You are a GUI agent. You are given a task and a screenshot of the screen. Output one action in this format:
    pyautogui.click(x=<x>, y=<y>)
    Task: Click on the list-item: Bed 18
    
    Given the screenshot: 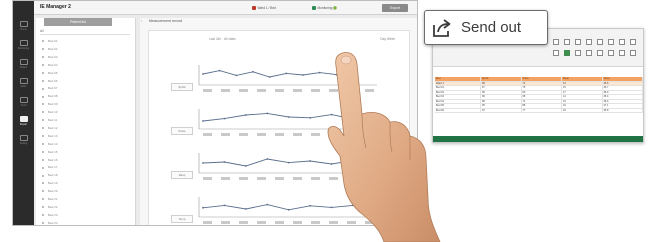 What is the action you would take?
    pyautogui.click(x=85, y=175)
    